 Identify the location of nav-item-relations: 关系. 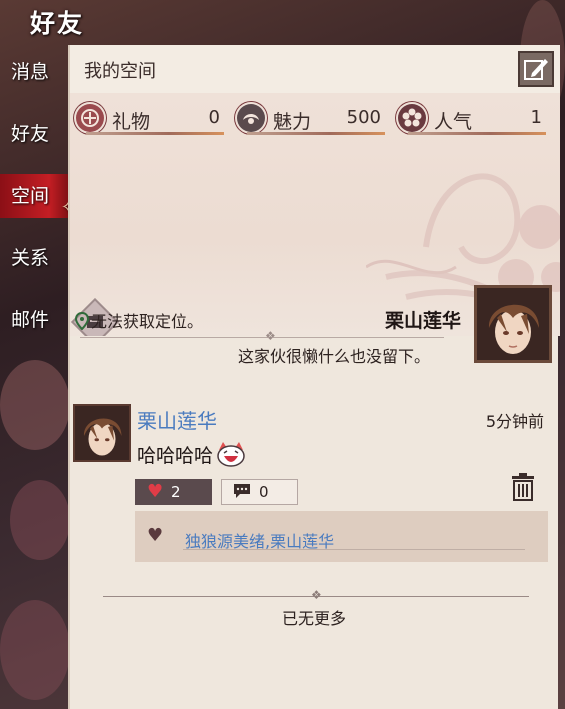
(35, 258).